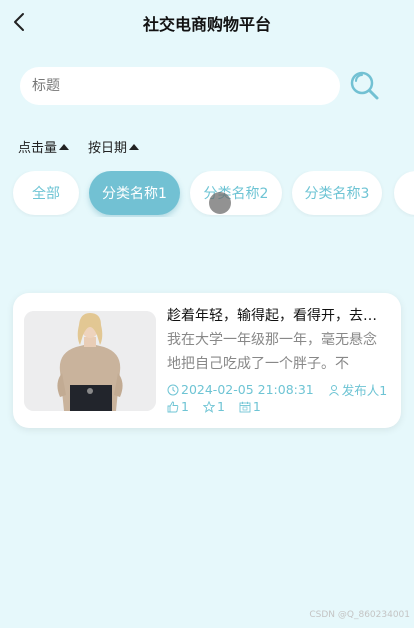 This screenshot has height=628, width=414. I want to click on sort-label: 点击量, so click(38, 148).